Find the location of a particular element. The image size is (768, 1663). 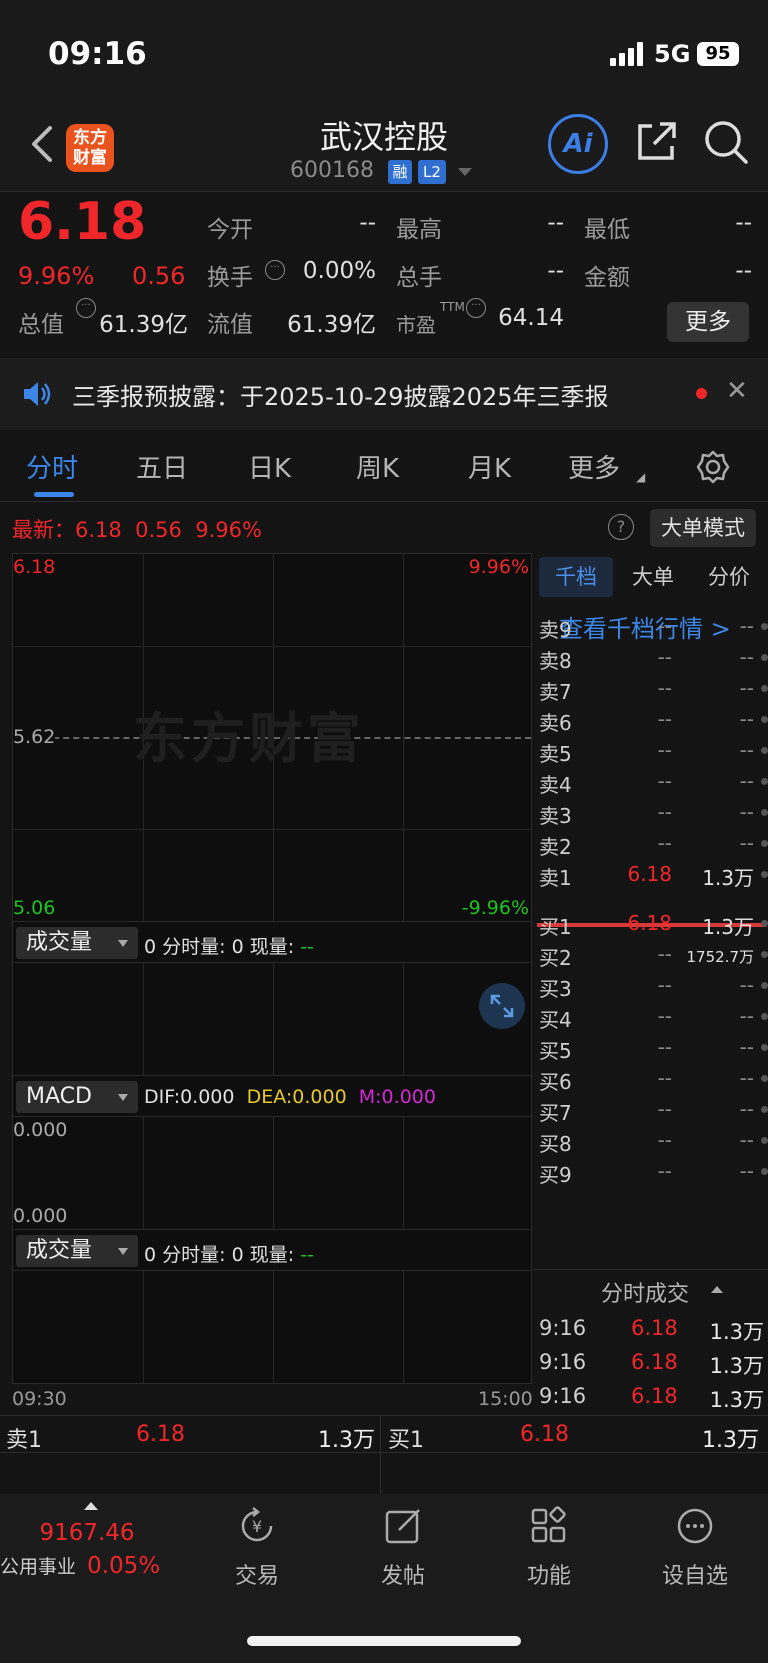

bid-row: 买8 -- -- is located at coordinates (653, 1141).